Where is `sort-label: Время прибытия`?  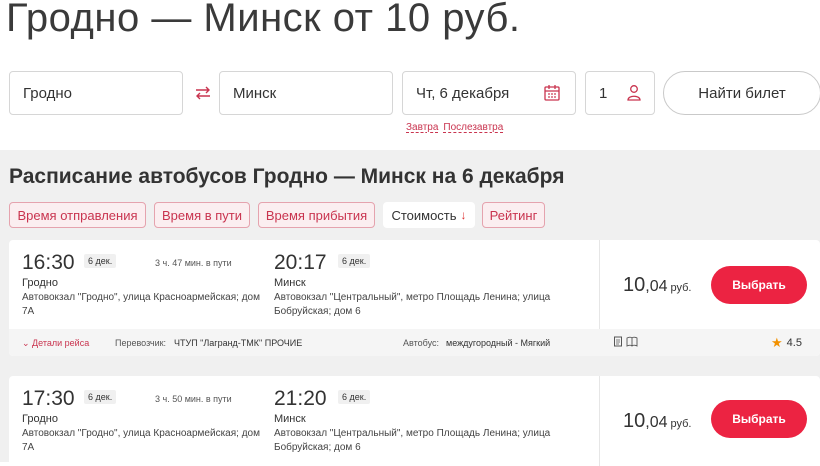
sort-label: Время прибытия is located at coordinates (316, 215).